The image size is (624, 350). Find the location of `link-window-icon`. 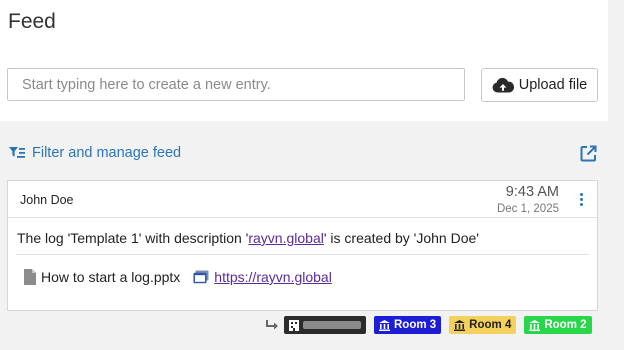

link-window-icon is located at coordinates (201, 277).